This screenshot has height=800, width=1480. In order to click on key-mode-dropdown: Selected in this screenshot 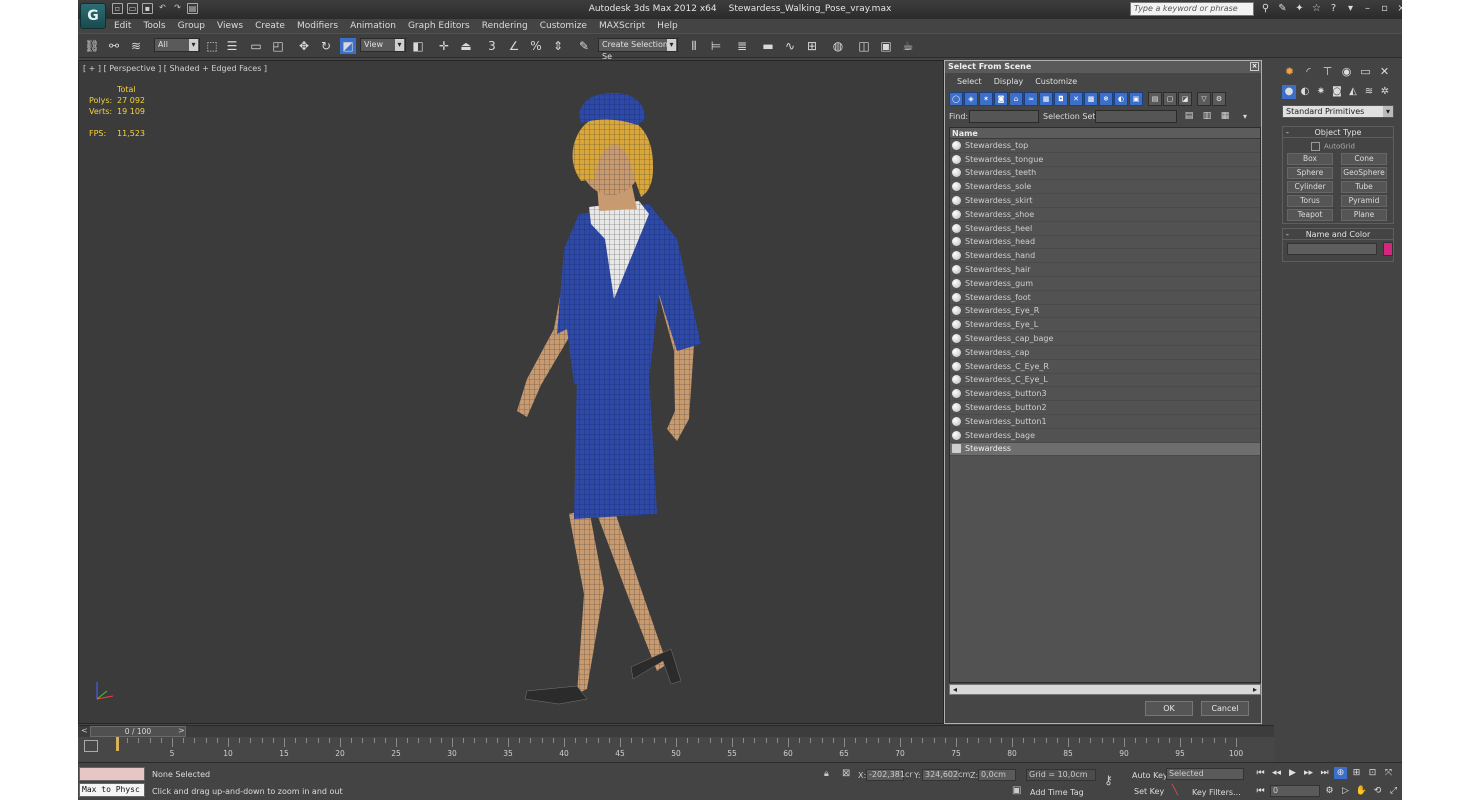, I will do `click(1205, 774)`.